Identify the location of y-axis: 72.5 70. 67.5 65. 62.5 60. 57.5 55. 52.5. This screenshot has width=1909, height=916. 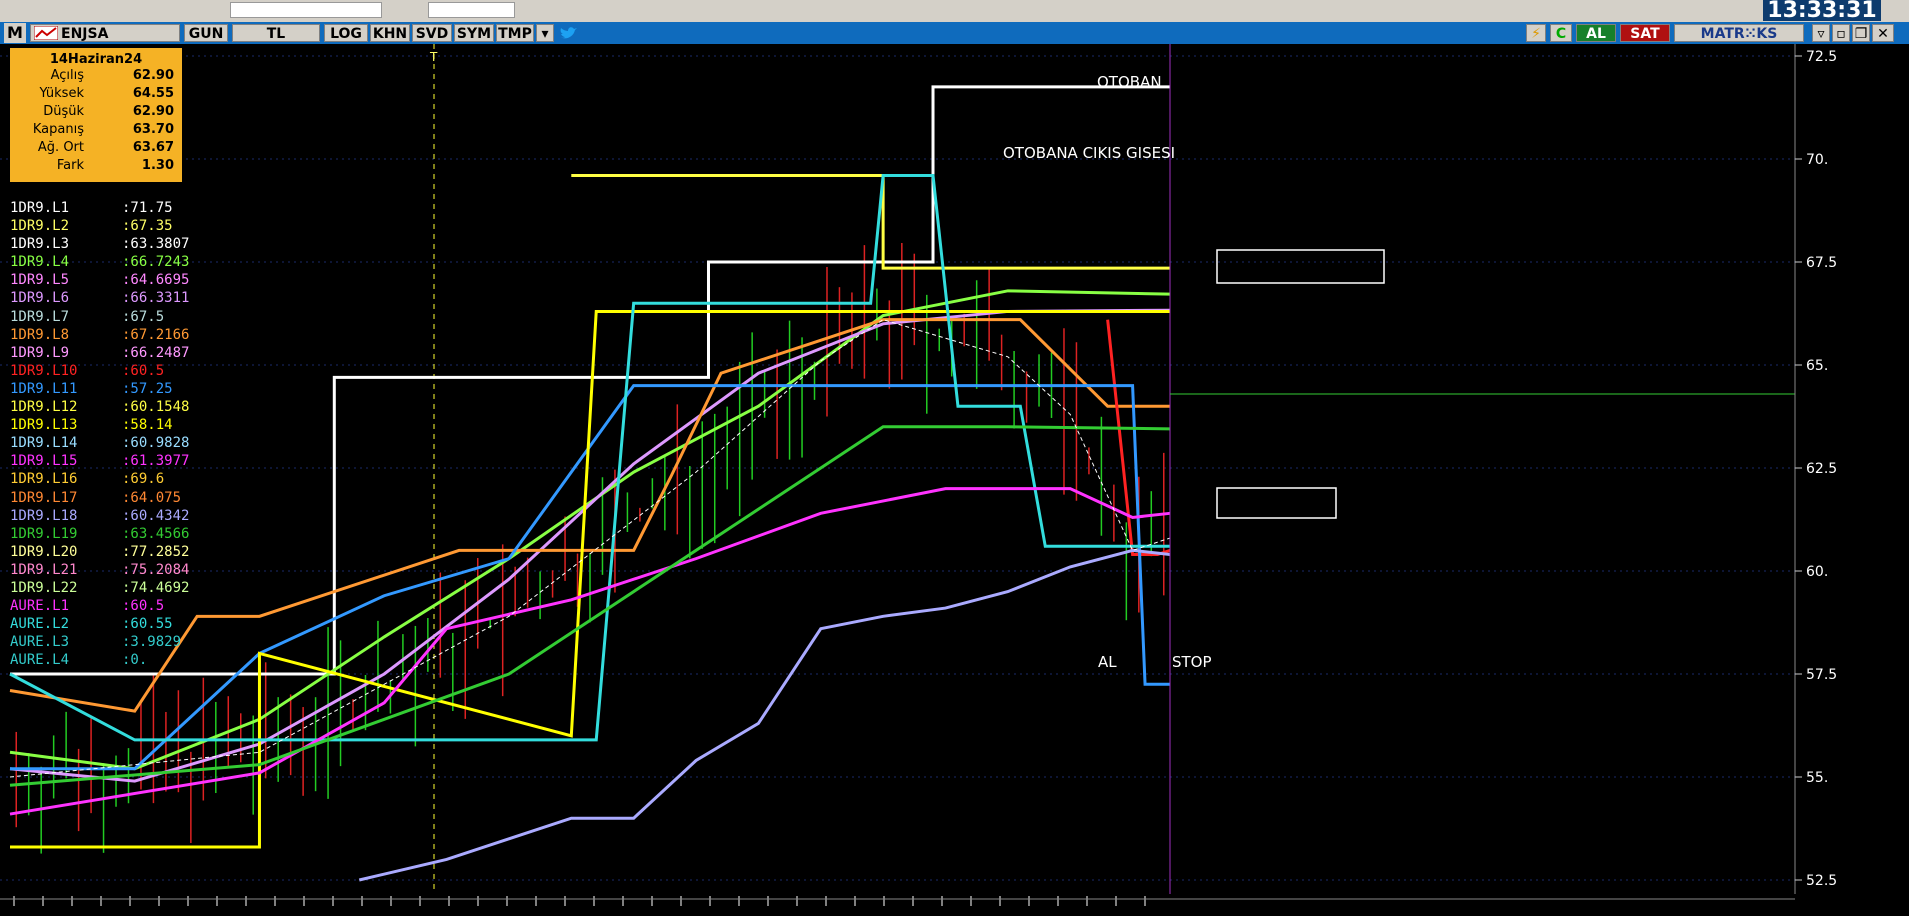
(1816, 469).